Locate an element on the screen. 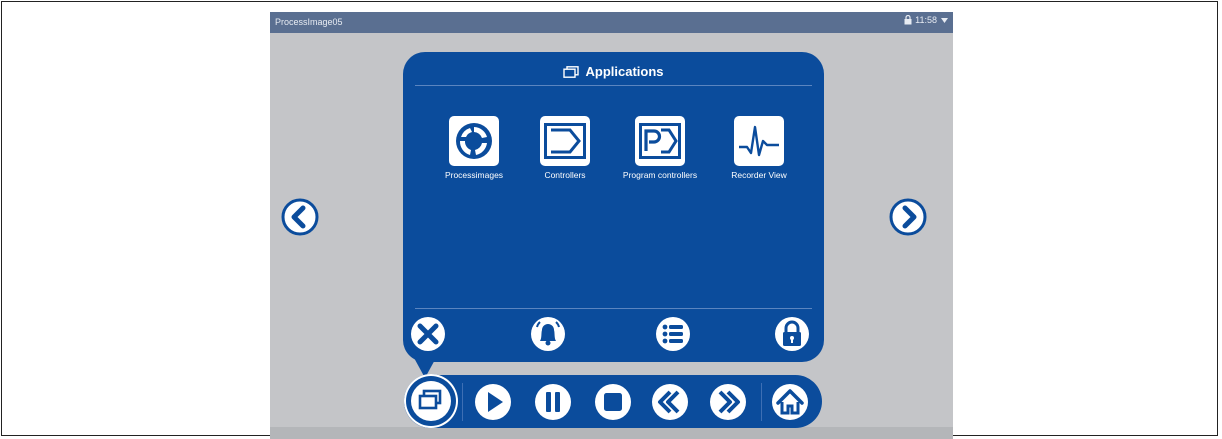  app-processimages: Processimages is located at coordinates (474, 148).